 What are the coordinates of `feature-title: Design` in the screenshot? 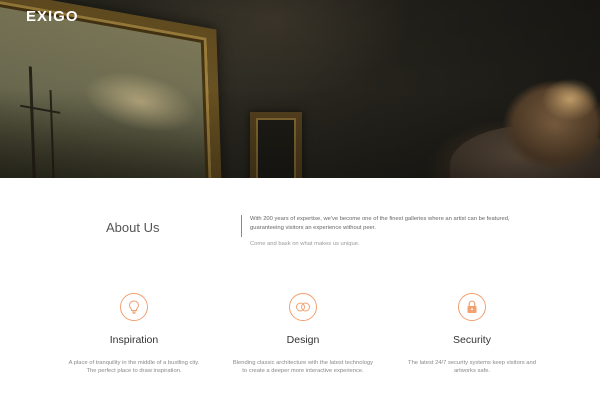 It's located at (303, 340).